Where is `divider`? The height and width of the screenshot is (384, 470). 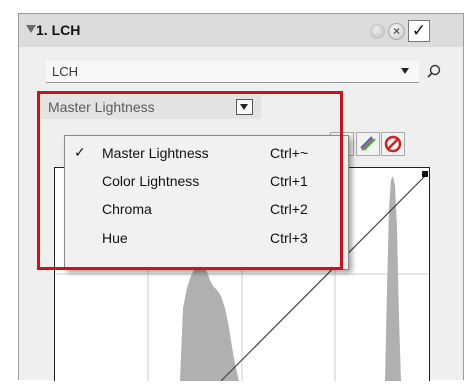 divider is located at coordinates (232, 82).